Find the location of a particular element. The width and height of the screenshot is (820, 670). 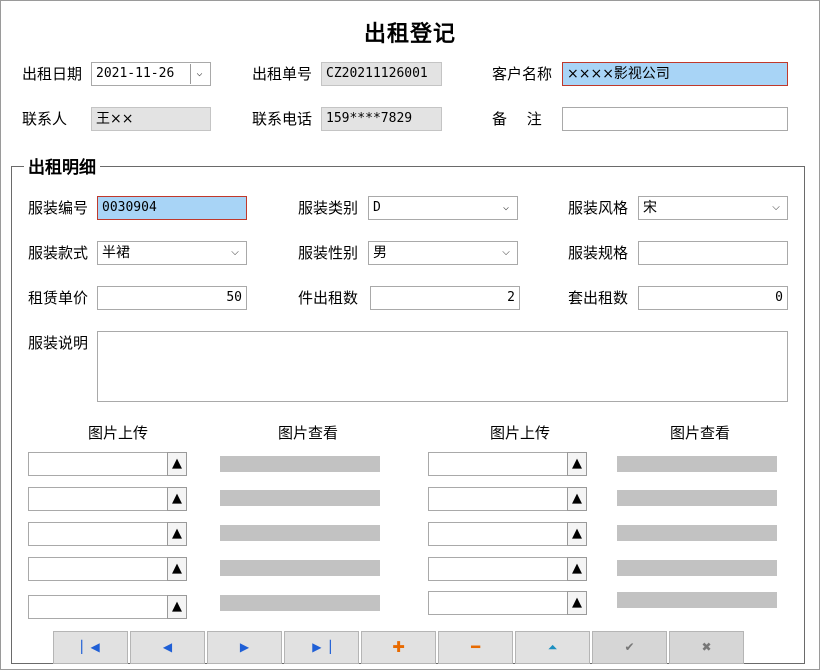

triangle-up-icon: ⏶ is located at coordinates (552, 647).